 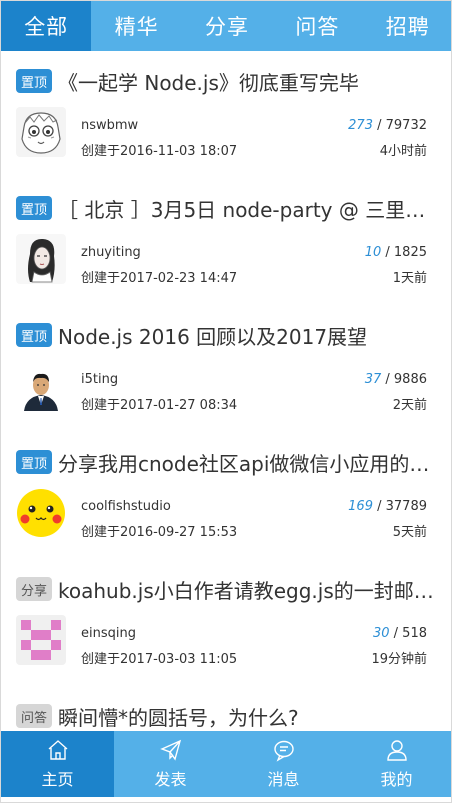 I want to click on last-reply-time: 5天前, so click(x=409, y=532).